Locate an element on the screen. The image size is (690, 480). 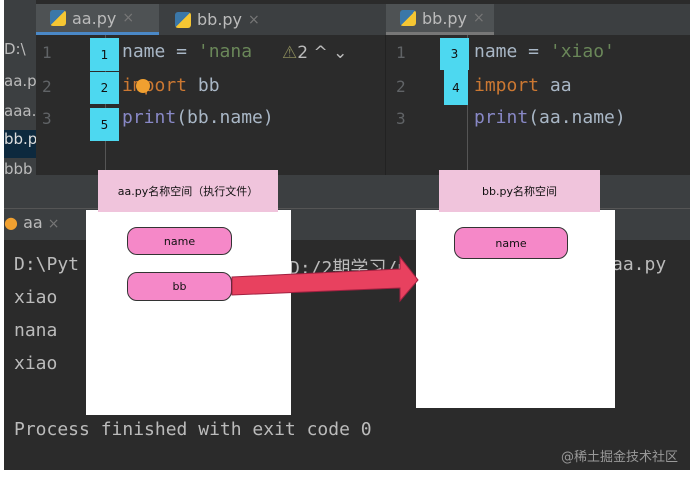
sidebar-item: aa.p is located at coordinates (20, 81).